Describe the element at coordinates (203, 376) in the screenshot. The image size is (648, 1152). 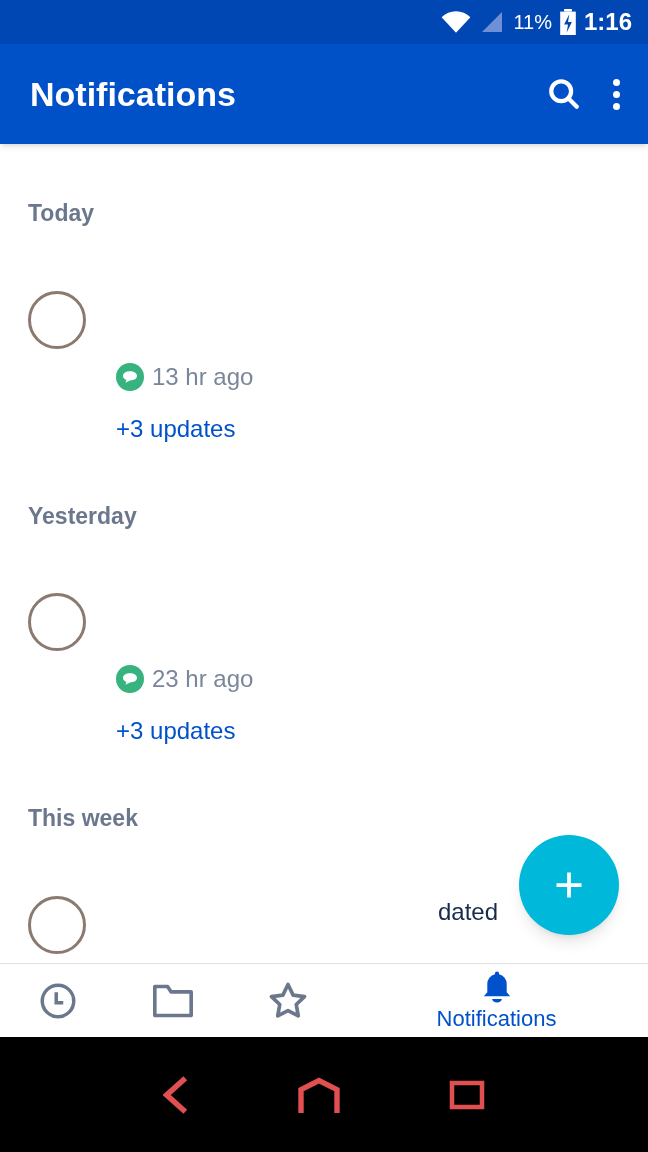
I see `notification-time: 13 hr ago` at that location.